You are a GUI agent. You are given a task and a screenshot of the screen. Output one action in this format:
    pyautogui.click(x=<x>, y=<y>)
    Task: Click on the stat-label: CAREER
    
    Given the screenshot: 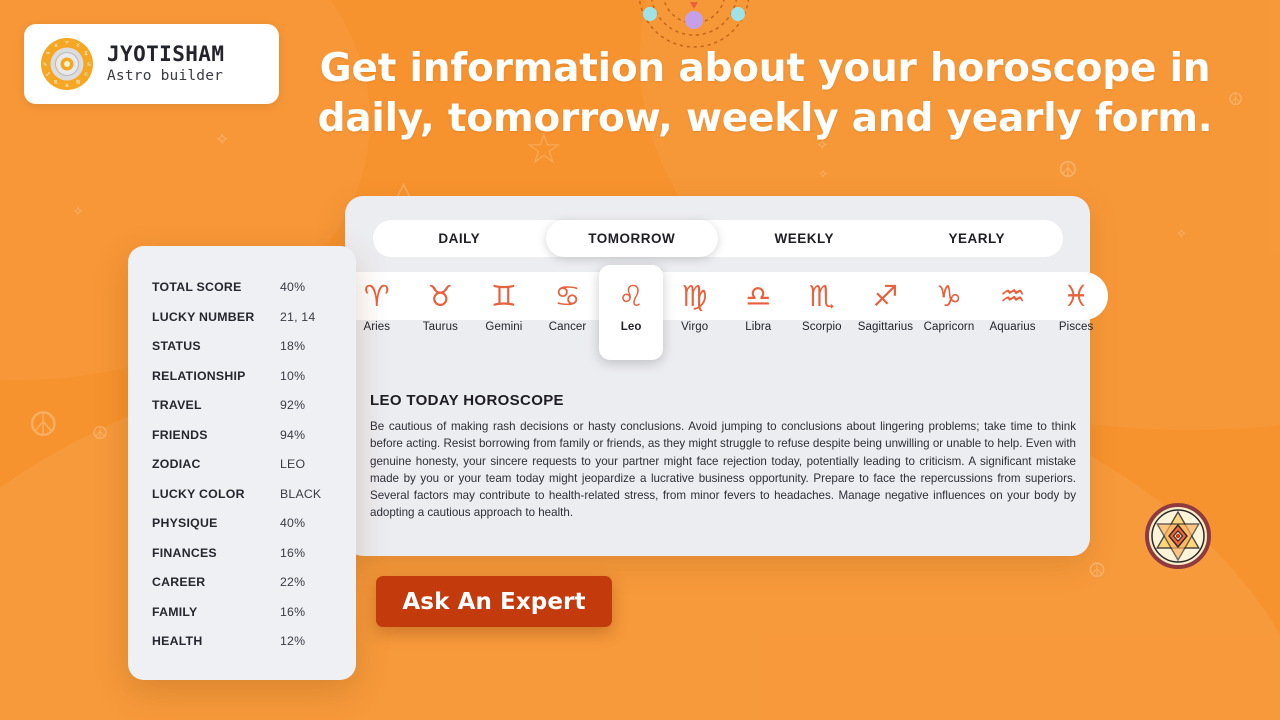 What is the action you would take?
    pyautogui.click(x=179, y=582)
    